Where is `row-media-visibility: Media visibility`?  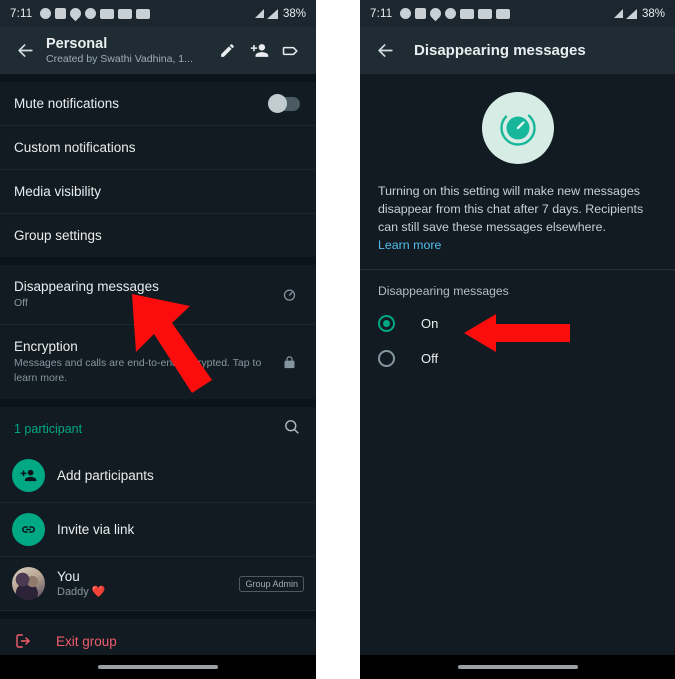
row-media-visibility: Media visibility is located at coordinates (158, 192).